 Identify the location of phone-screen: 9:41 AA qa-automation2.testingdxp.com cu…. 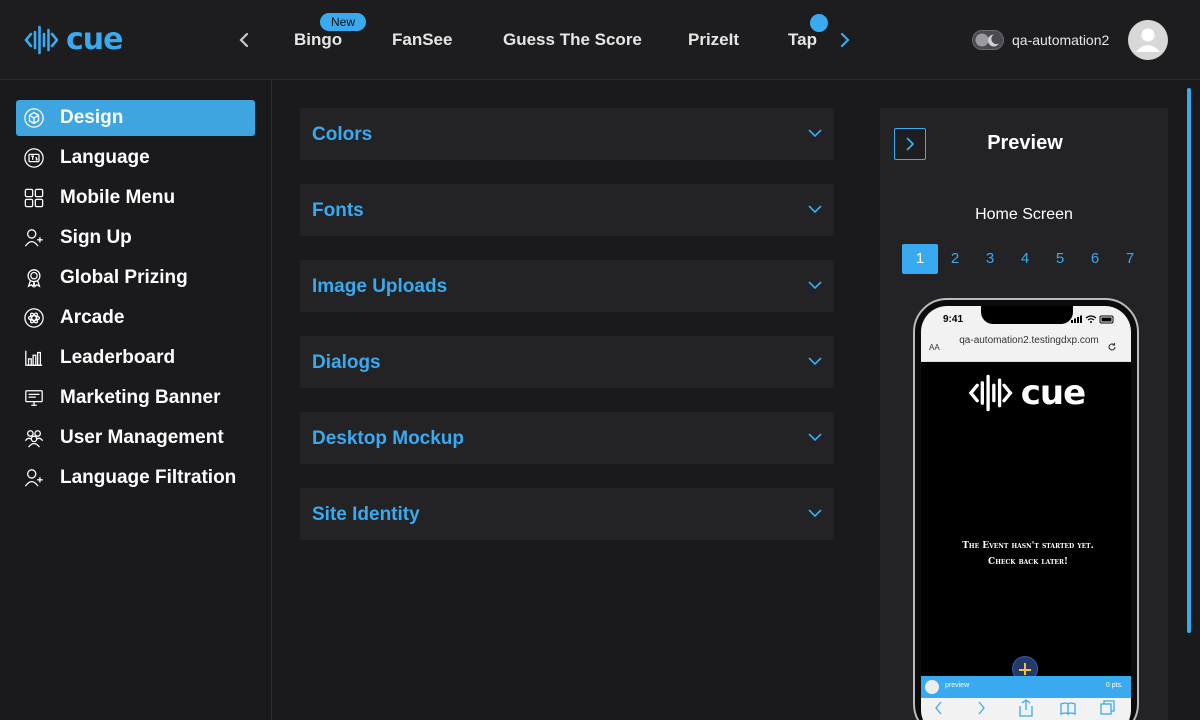
(1026, 513).